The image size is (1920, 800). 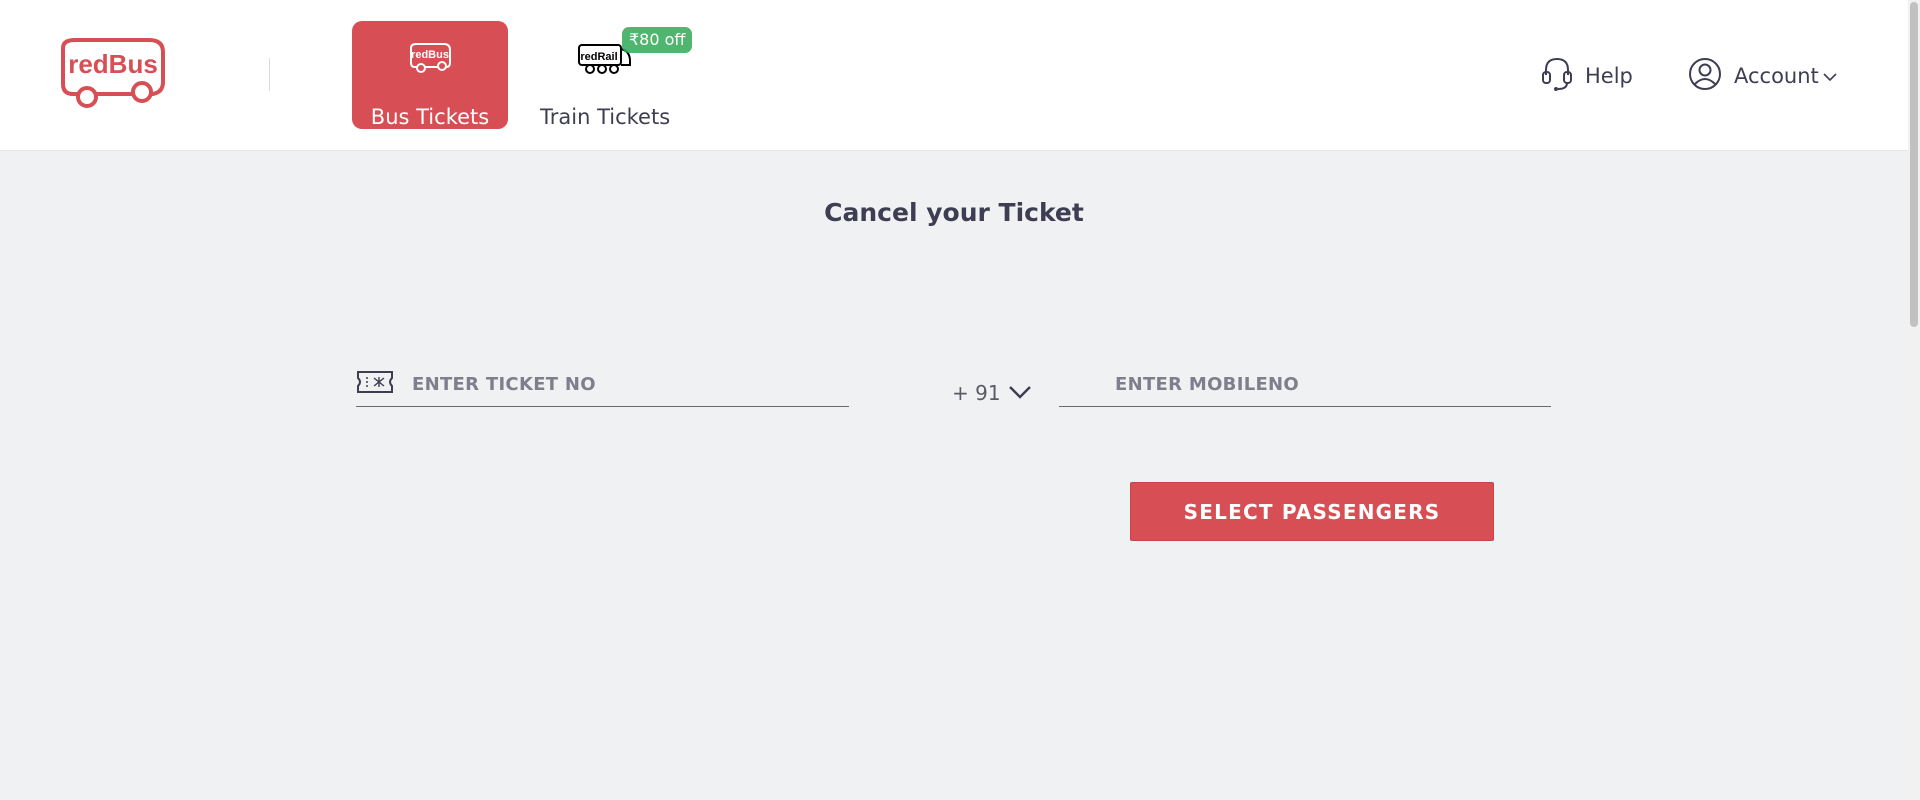 What do you see at coordinates (657, 40) in the screenshot?
I see `train-offer-badge: ₹80 off` at bounding box center [657, 40].